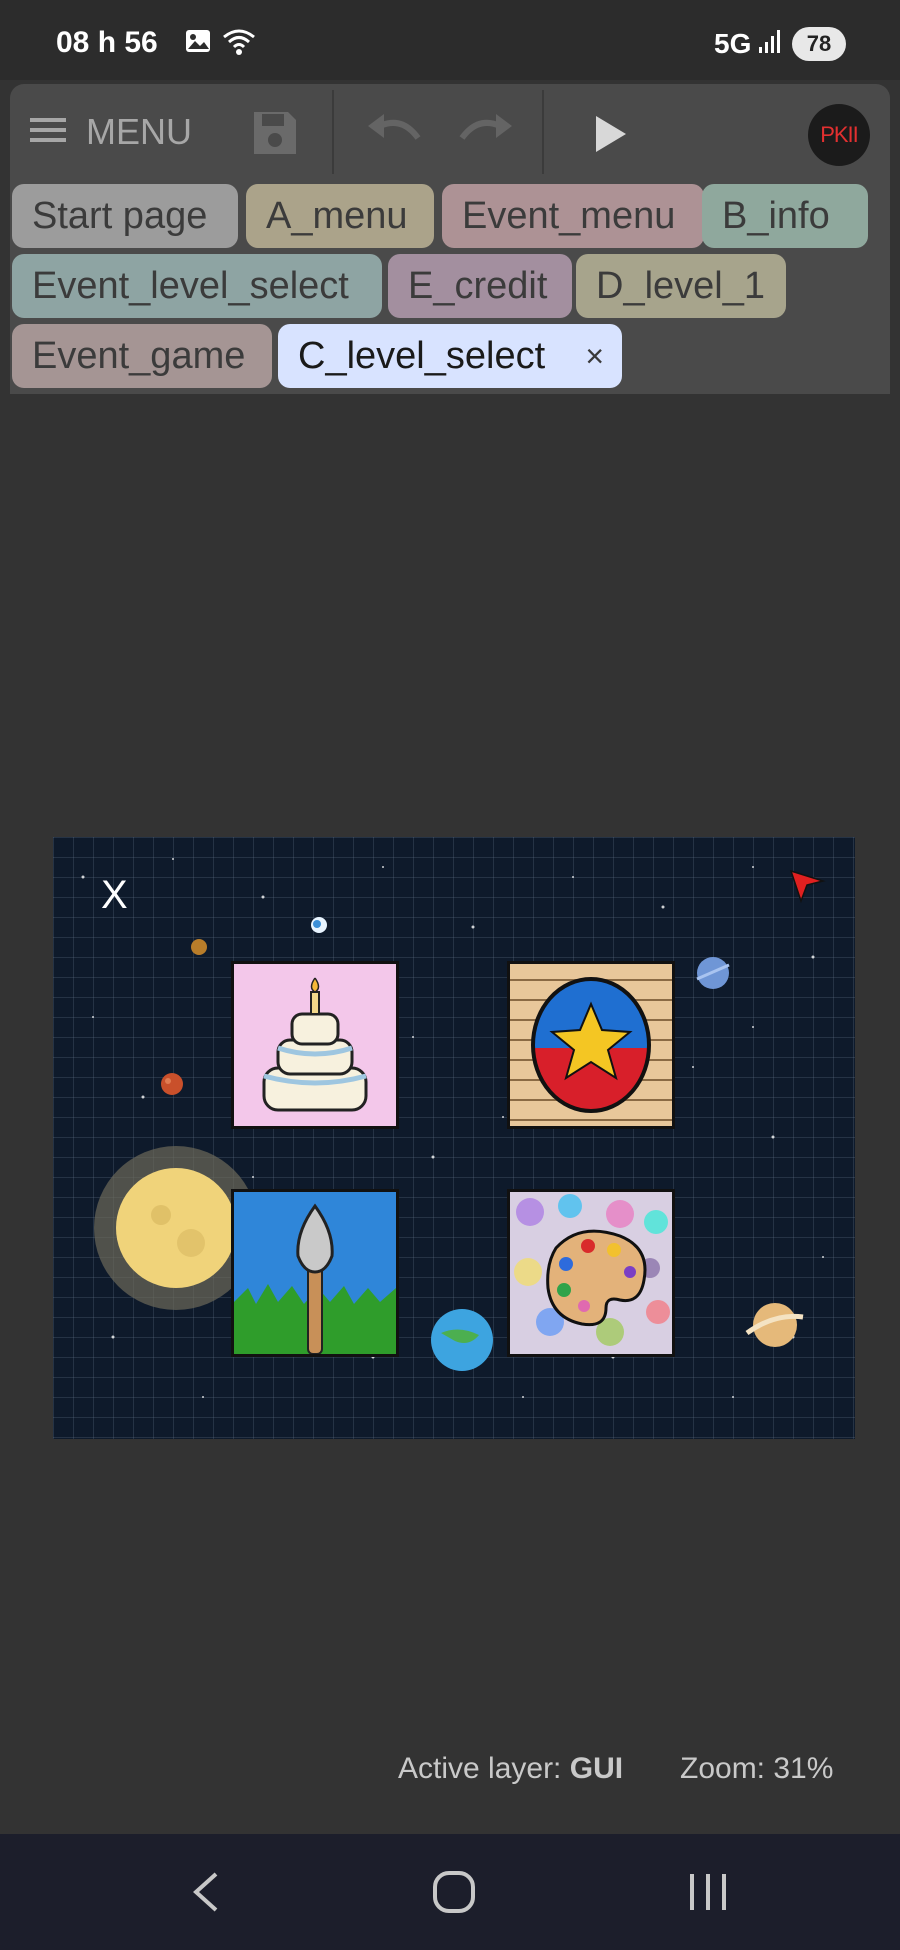 This screenshot has height=1950, width=900. I want to click on cake-icon, so click(315, 1044).